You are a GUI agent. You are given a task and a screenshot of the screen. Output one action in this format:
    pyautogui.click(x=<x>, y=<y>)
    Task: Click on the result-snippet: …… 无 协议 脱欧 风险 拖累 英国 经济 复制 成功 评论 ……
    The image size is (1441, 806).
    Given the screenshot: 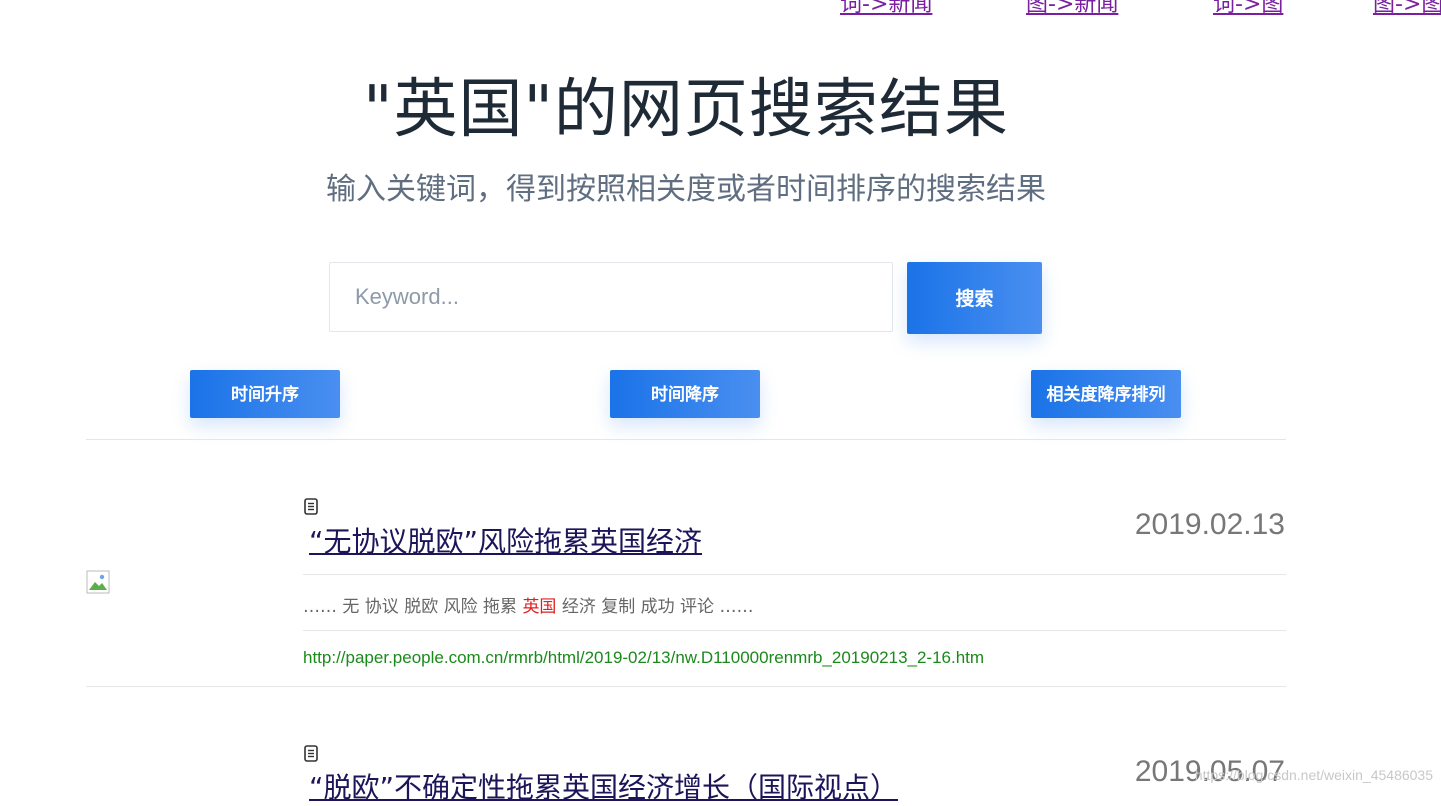 What is the action you would take?
    pyautogui.click(x=528, y=604)
    